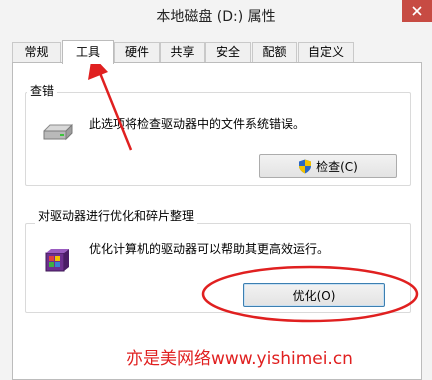 The width and height of the screenshot is (432, 380). What do you see at coordinates (337, 166) in the screenshot?
I see `check-button-label: 检查(C)` at bounding box center [337, 166].